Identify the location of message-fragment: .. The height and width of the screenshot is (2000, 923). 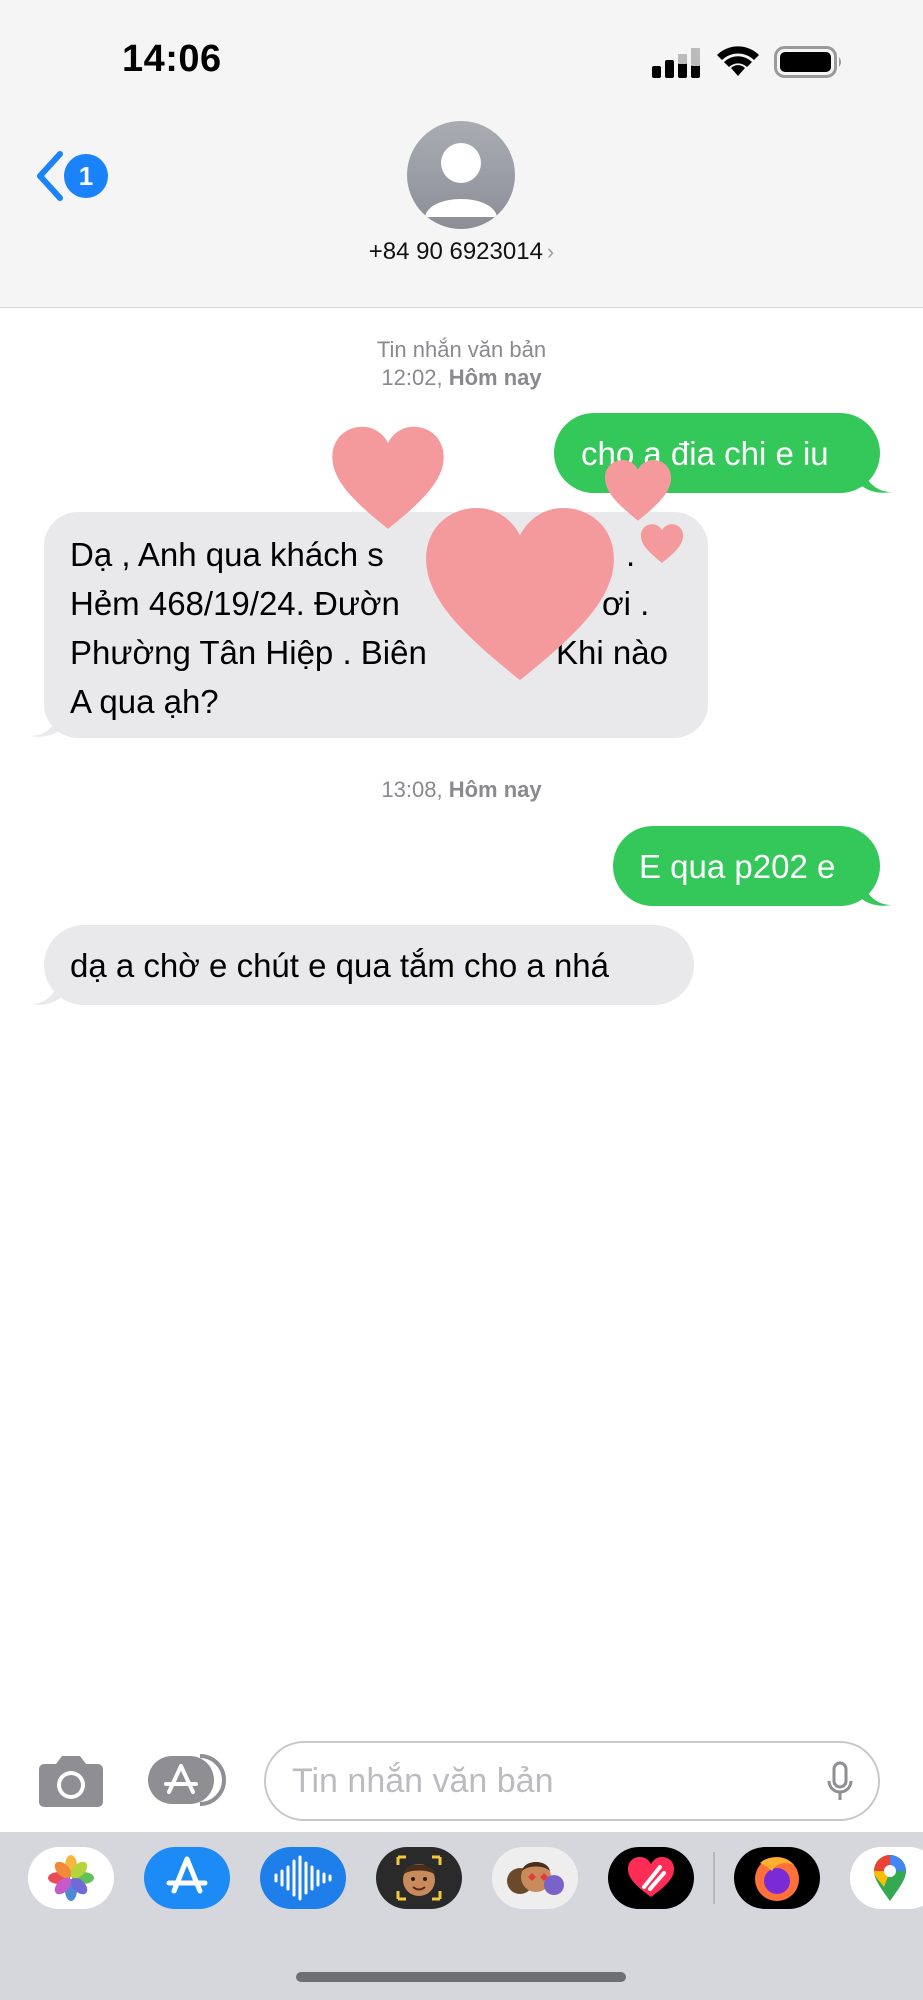
(631, 554).